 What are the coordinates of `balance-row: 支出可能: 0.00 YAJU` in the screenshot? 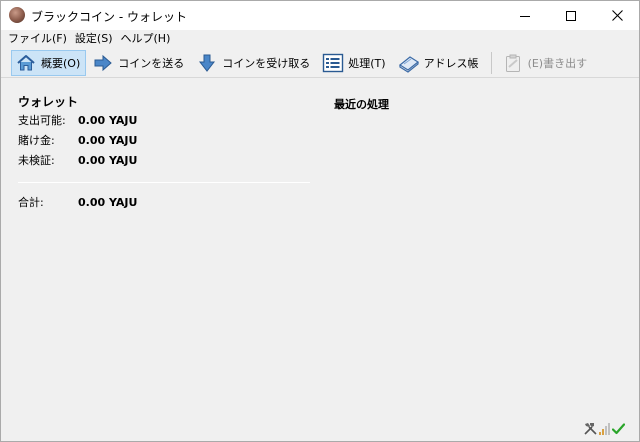 It's located at (164, 121).